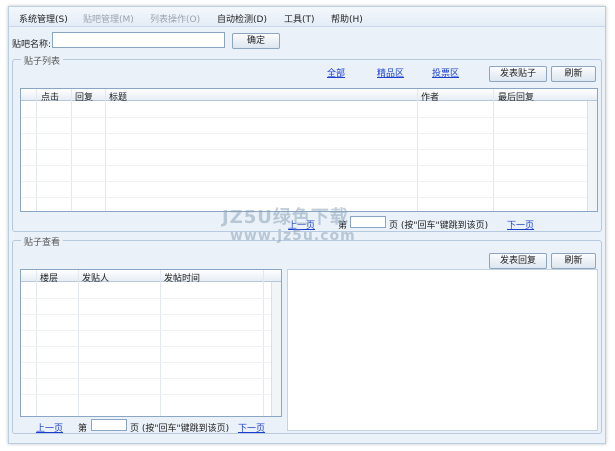 The image size is (615, 451). I want to click on list-page-hint: 页 (按"回车"键跳到该页), so click(439, 226).